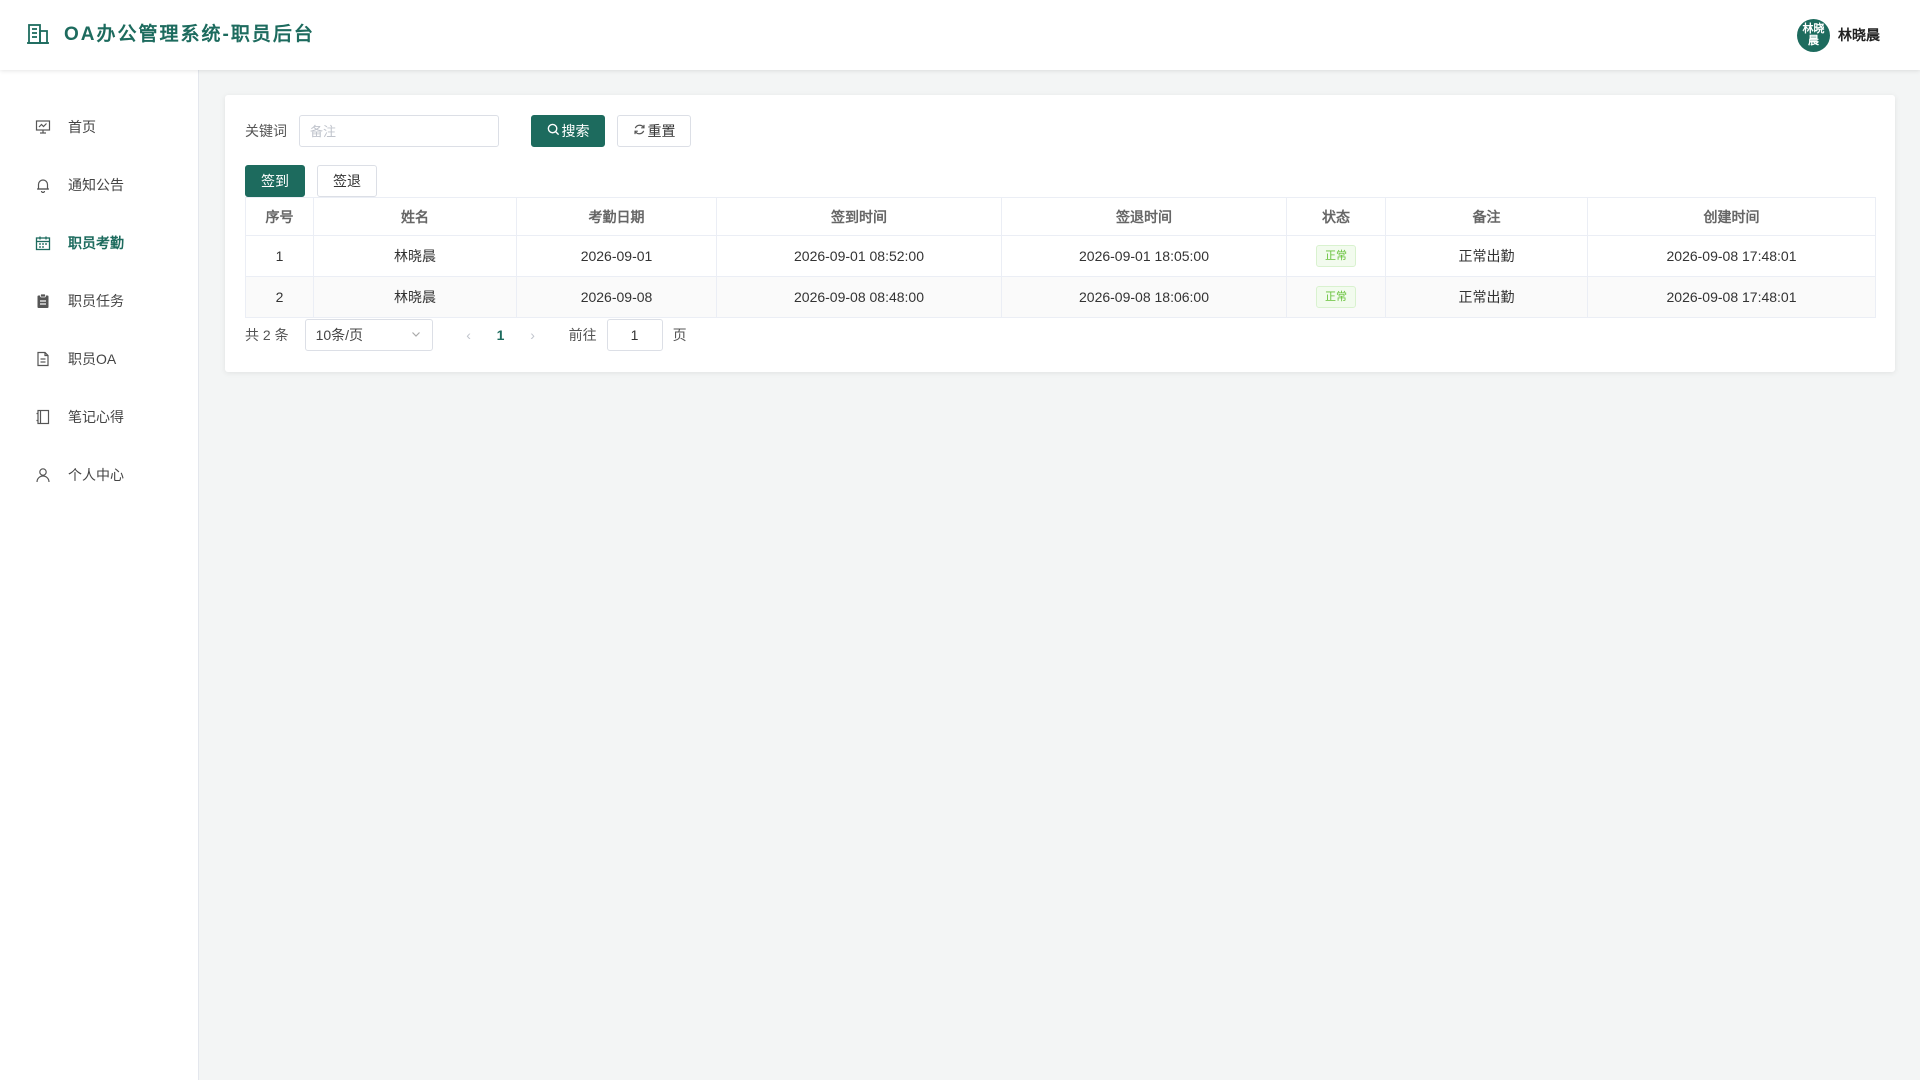  I want to click on column-header: 签退时间, so click(1144, 216).